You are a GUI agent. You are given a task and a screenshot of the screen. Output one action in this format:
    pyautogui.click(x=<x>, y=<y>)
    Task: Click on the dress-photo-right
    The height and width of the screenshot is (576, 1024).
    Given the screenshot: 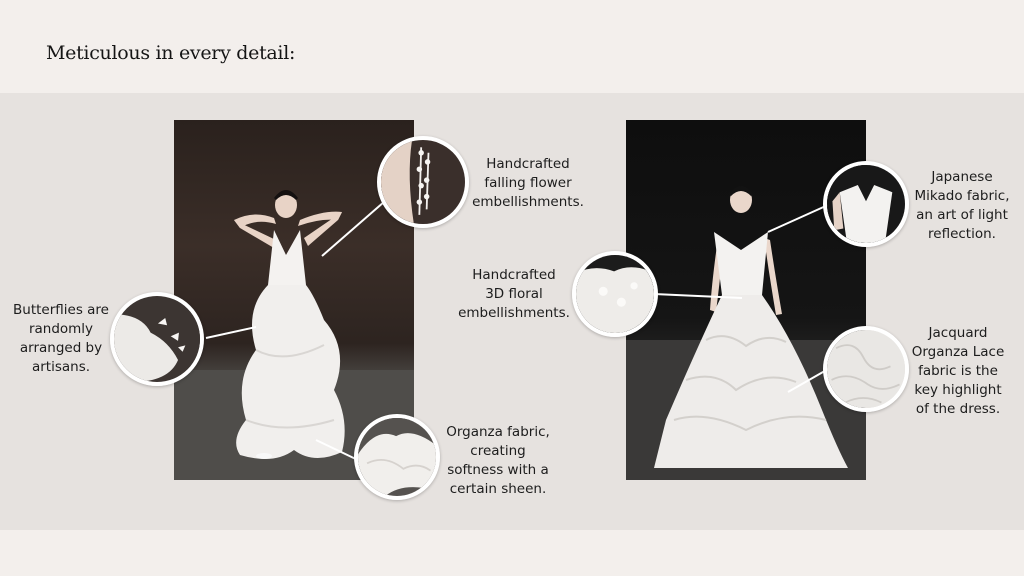 What is the action you would take?
    pyautogui.click(x=746, y=300)
    